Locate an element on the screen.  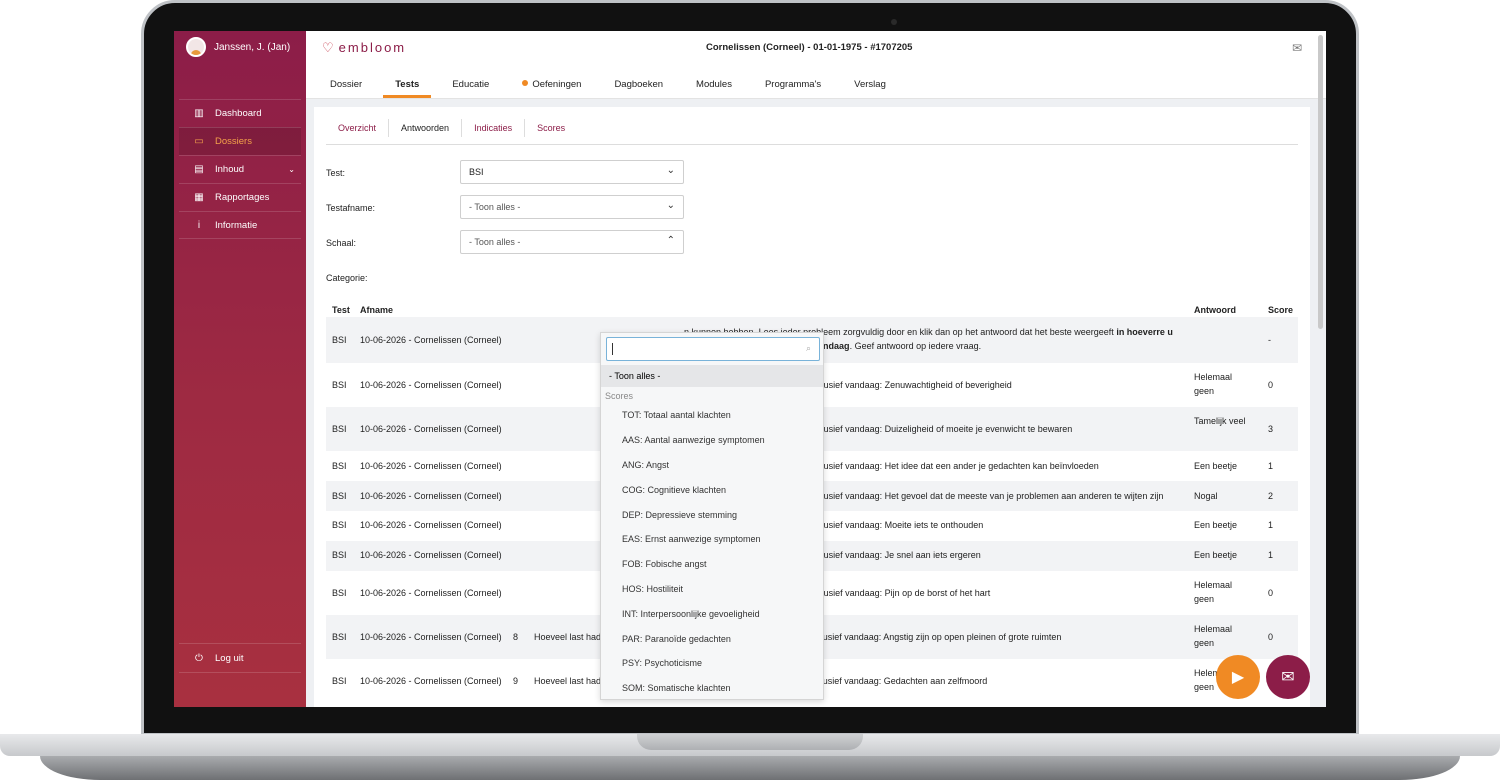
logo-text: embloom is located at coordinates (372, 47).